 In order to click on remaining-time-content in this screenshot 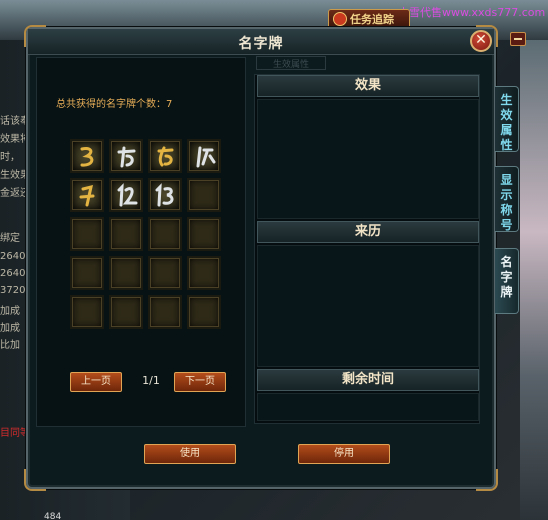, I will do `click(368, 407)`.